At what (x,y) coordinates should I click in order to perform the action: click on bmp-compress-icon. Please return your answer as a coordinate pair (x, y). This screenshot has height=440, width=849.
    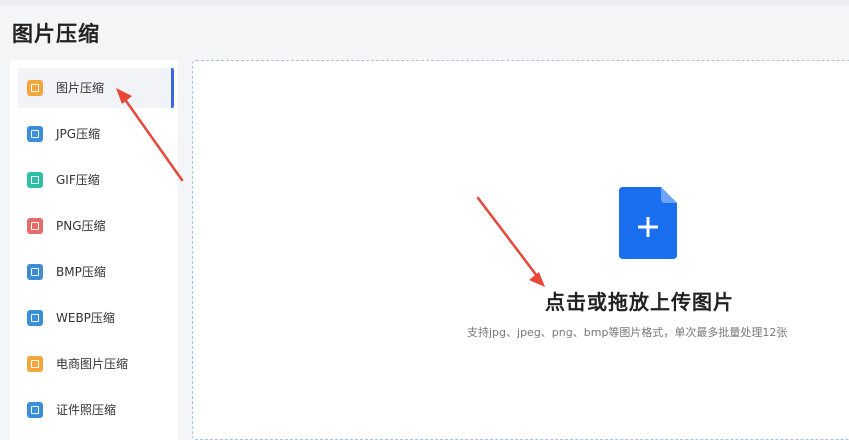
    Looking at the image, I should click on (35, 272).